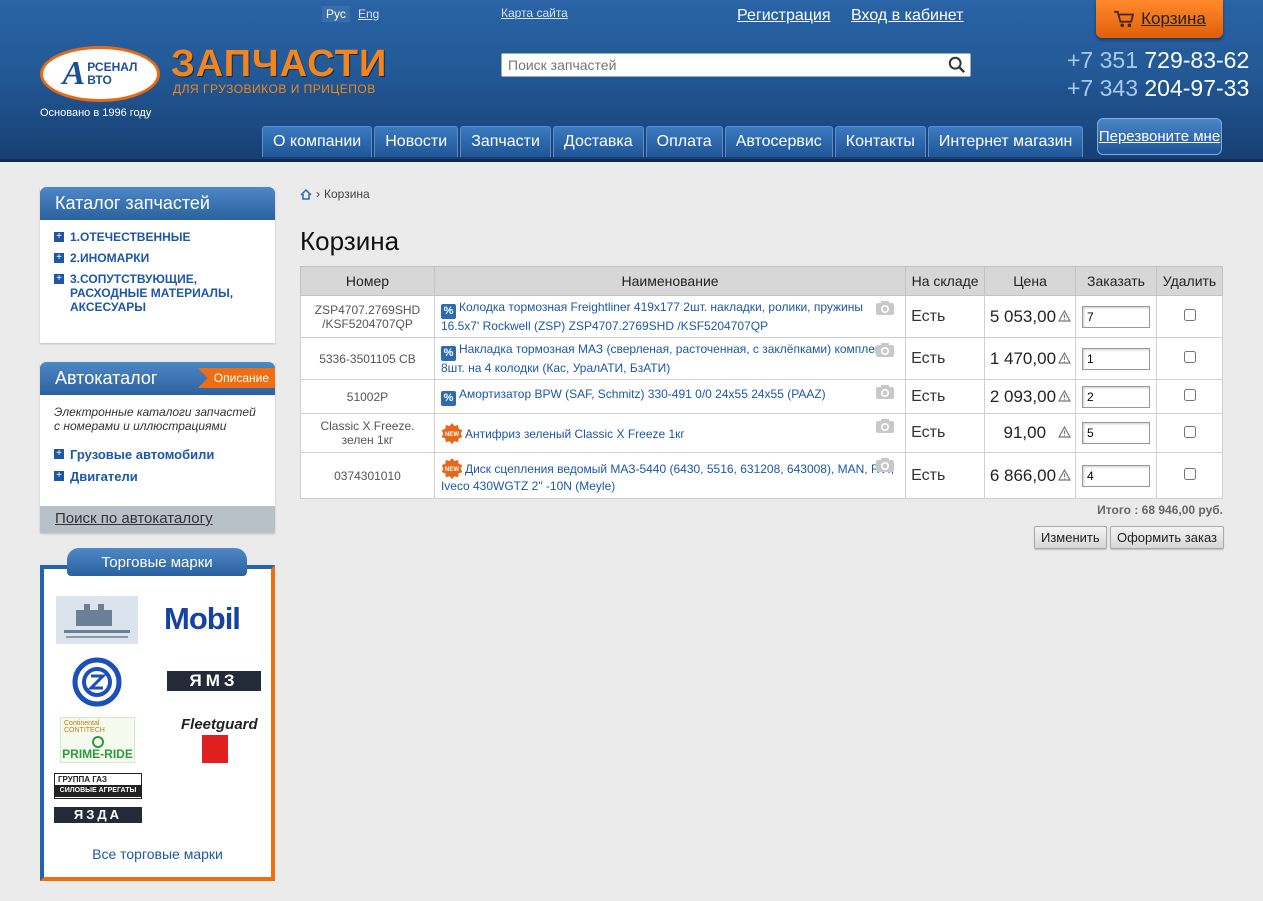 Image resolution: width=1263 pixels, height=901 pixels. What do you see at coordinates (97, 682) in the screenshot?
I see `brand-logo-cz` at bounding box center [97, 682].